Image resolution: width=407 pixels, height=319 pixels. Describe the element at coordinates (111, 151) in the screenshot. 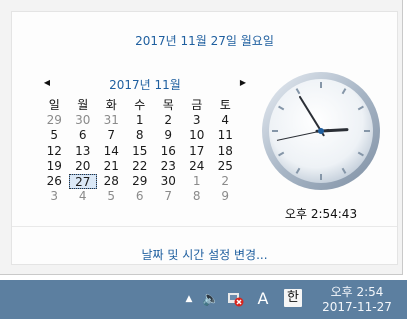

I see `calendar-day: 14` at that location.